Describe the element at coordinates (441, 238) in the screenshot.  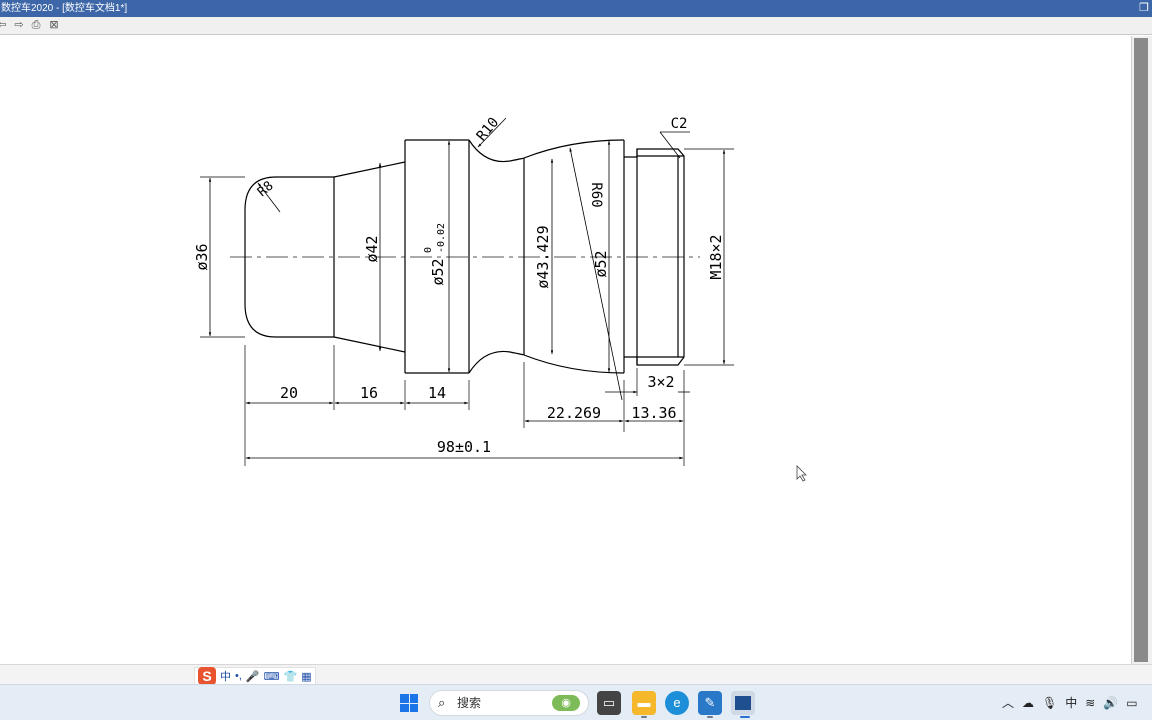
I see `dim-d52-tol-lower: -0.02` at that location.